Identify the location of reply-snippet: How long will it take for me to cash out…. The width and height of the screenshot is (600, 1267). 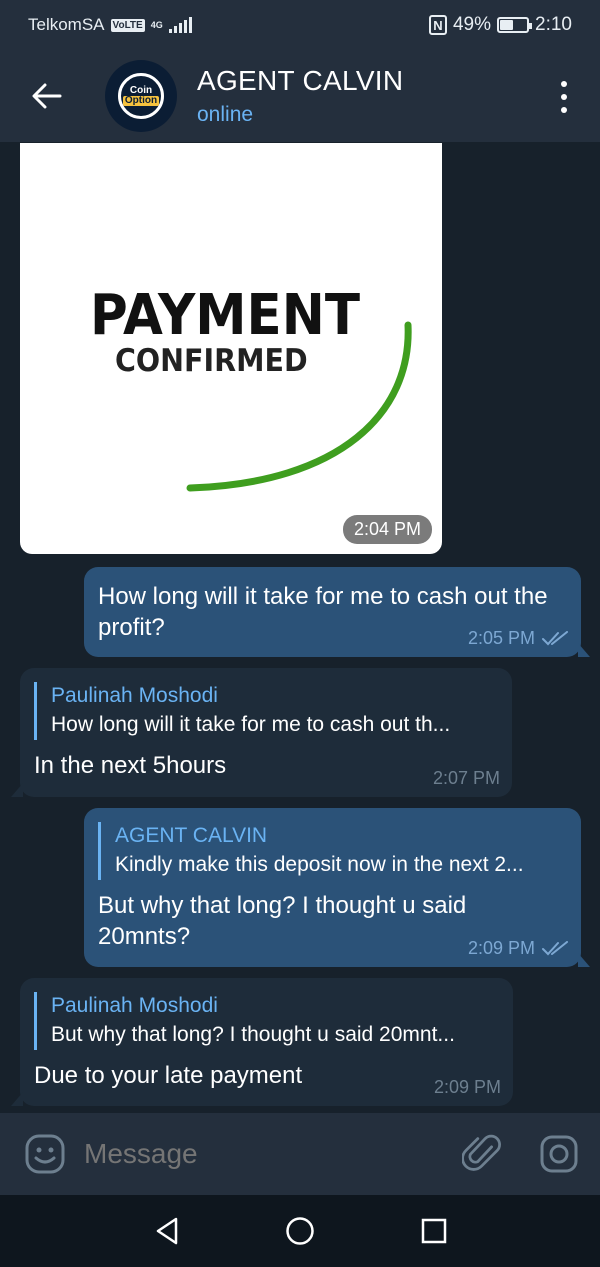
(251, 724).